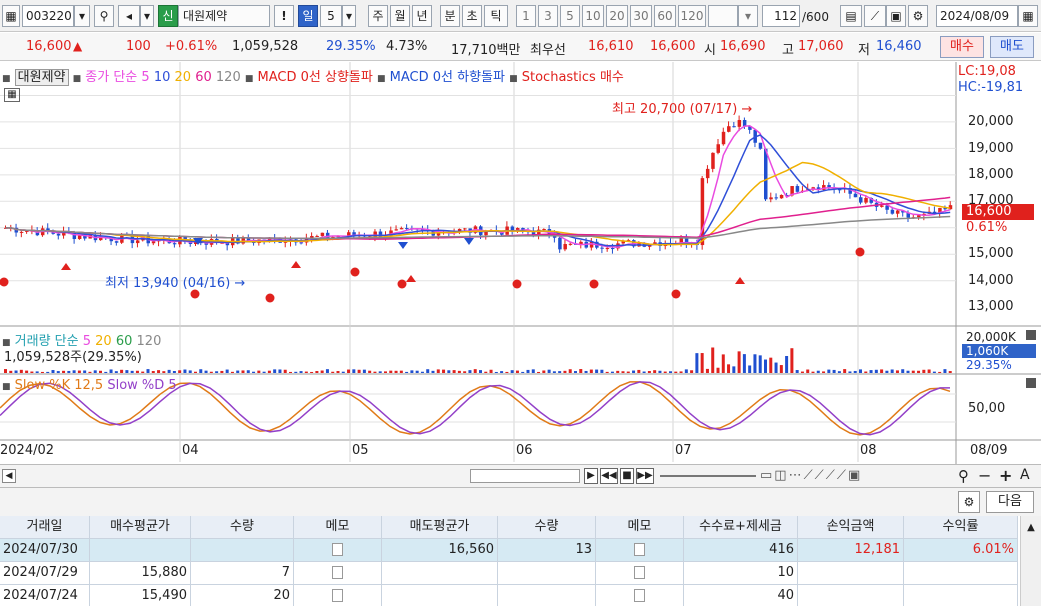 This screenshot has width=1041, height=606. I want to click on stock-name-field: 대원제약, so click(224, 16).